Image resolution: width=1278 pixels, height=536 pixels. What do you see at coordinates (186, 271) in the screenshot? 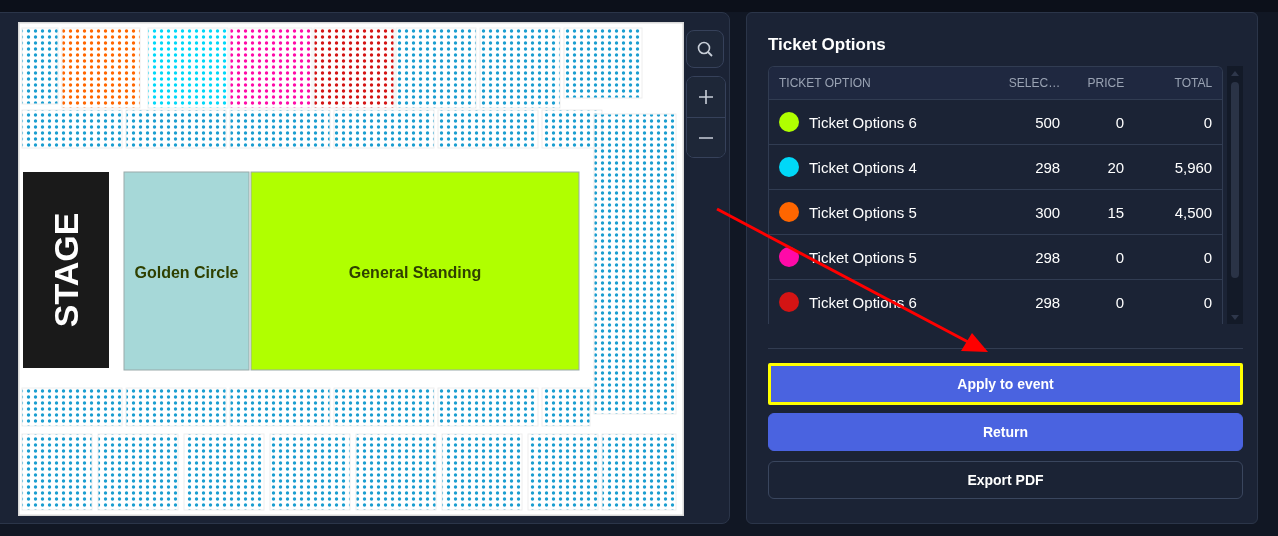
I see `standing-area: Golden Circle` at bounding box center [186, 271].